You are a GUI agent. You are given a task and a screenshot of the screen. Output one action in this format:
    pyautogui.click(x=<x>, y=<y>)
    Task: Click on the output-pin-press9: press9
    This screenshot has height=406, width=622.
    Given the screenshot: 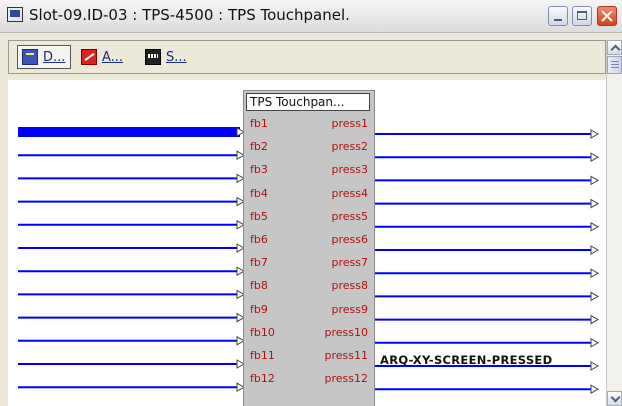 What is the action you would take?
    pyautogui.click(x=350, y=309)
    